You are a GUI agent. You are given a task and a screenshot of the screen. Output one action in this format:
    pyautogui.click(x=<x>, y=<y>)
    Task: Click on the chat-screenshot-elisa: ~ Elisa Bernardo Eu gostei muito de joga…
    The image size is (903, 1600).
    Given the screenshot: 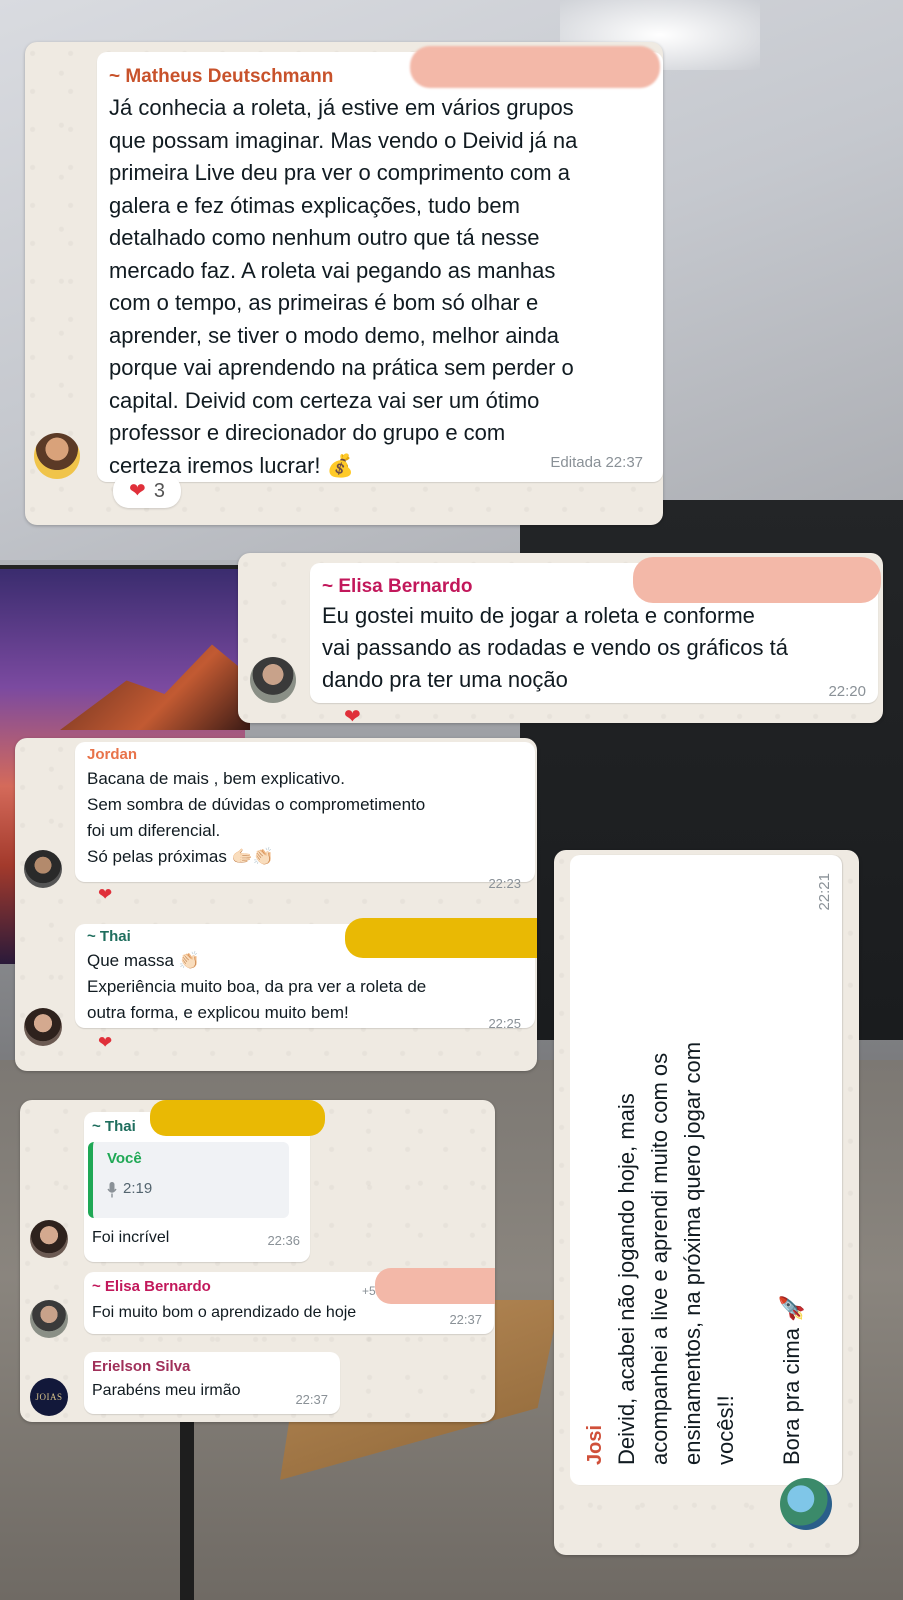 What is the action you would take?
    pyautogui.click(x=560, y=638)
    